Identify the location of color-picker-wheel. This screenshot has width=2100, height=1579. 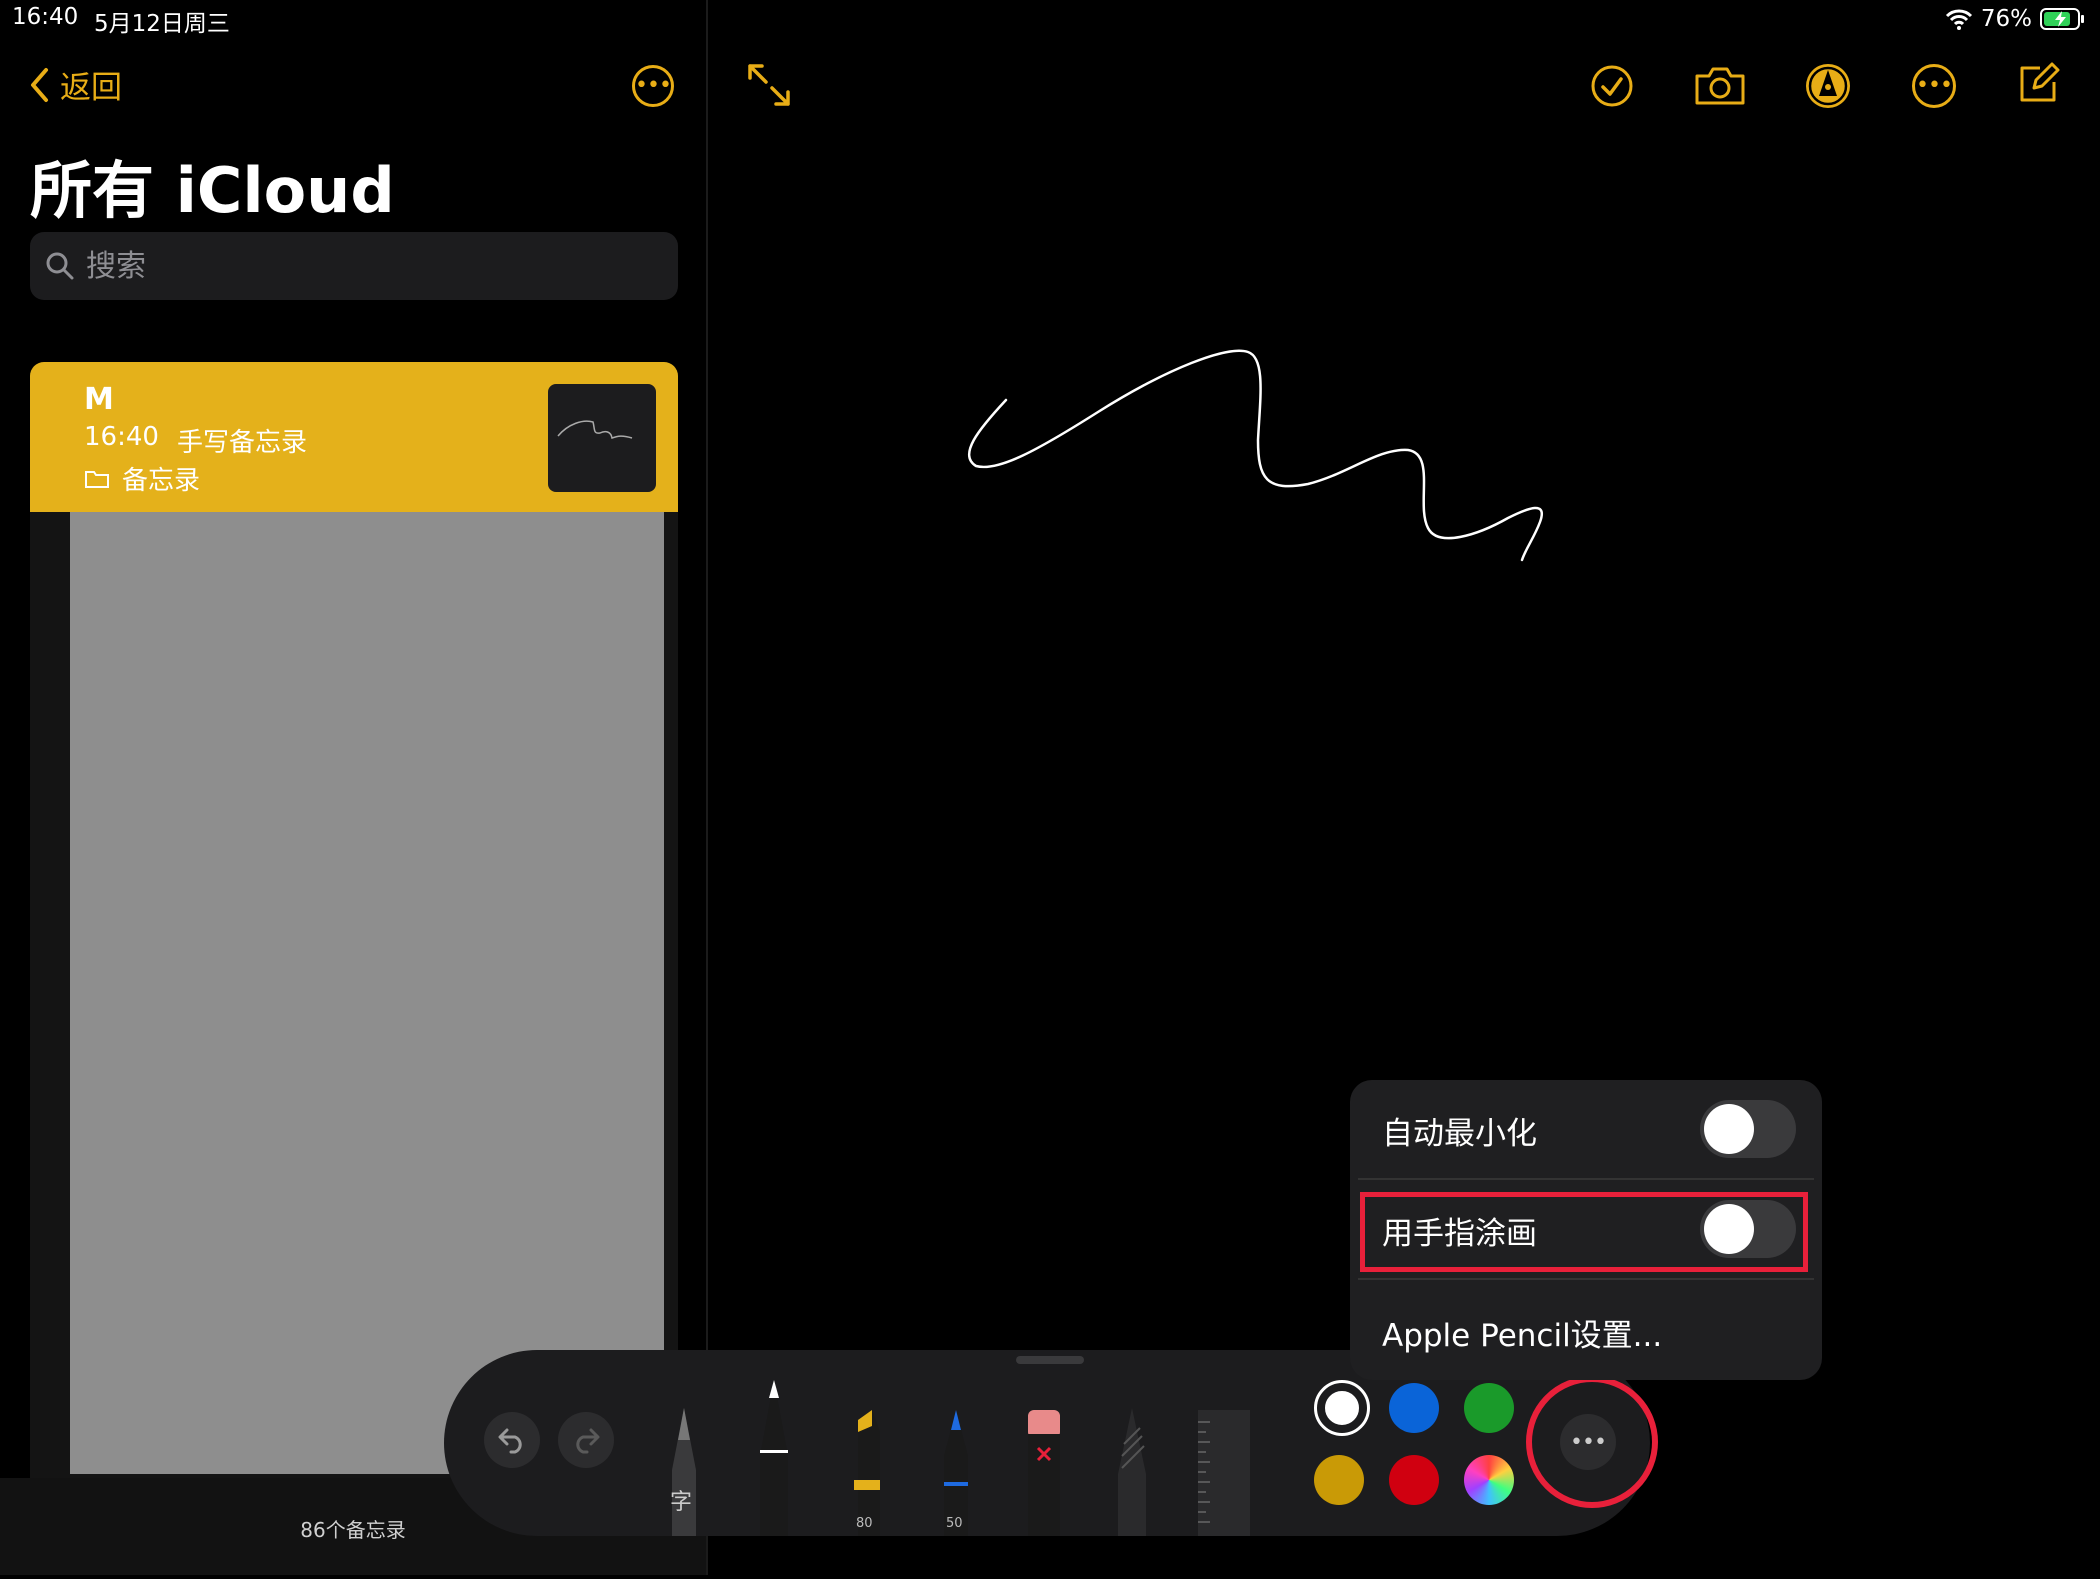
(1489, 1480).